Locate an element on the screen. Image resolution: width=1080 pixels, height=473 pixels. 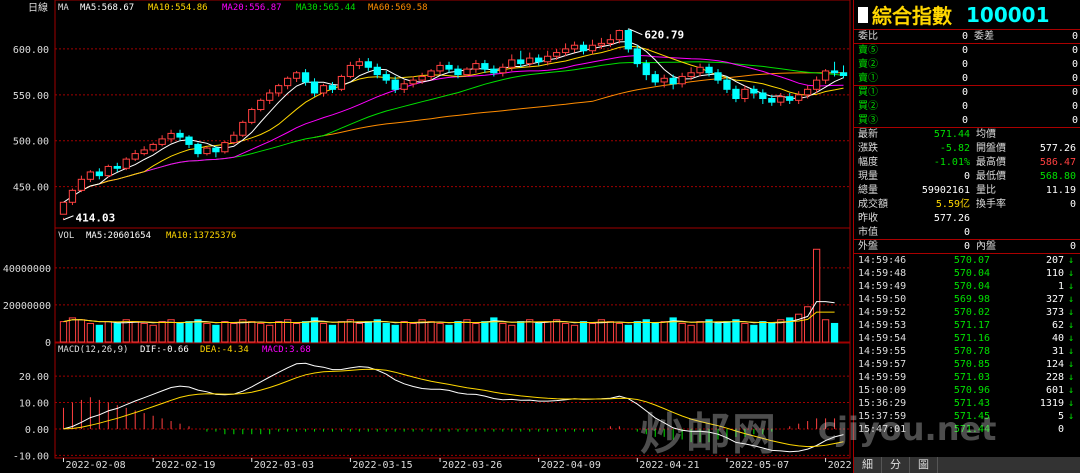
stat-row: 幅度 -1.01% 最高價 586.47 is located at coordinates (967, 163).